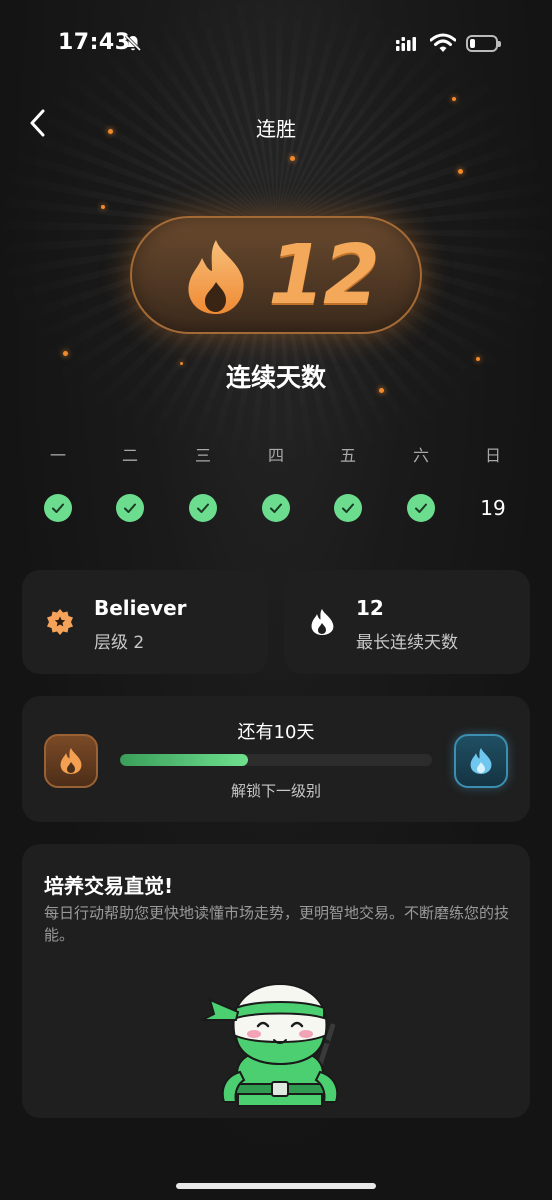  What do you see at coordinates (493, 483) in the screenshot?
I see `day-sun: 日 19` at bounding box center [493, 483].